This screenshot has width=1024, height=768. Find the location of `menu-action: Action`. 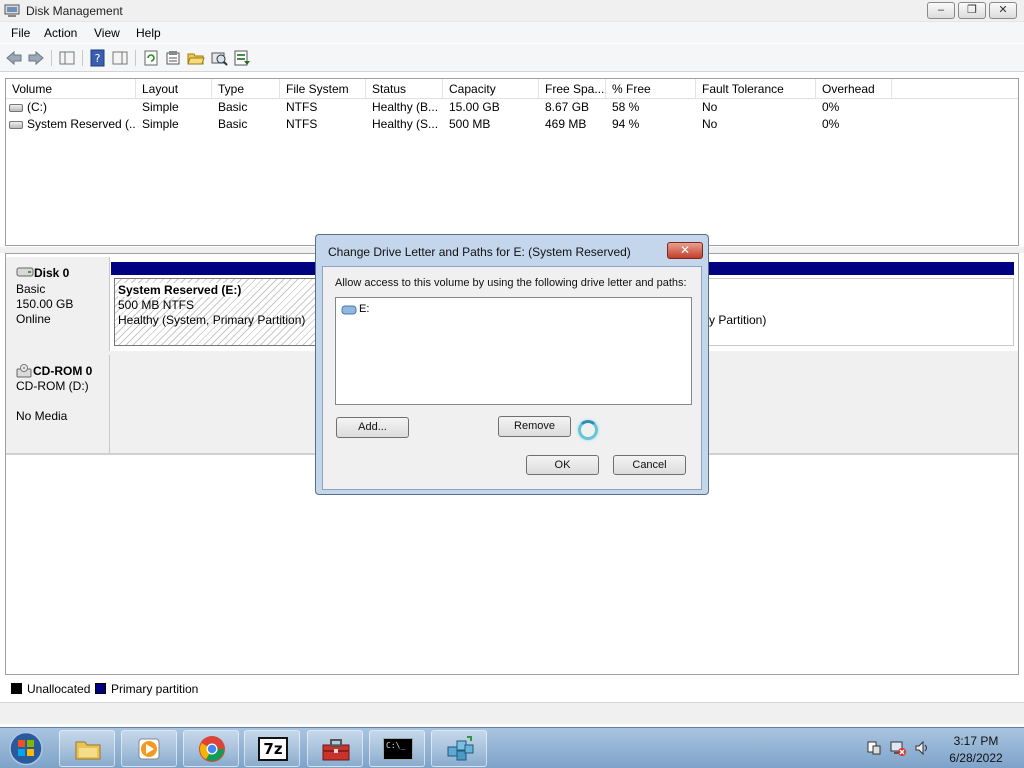

menu-action: Action is located at coordinates (60, 33).